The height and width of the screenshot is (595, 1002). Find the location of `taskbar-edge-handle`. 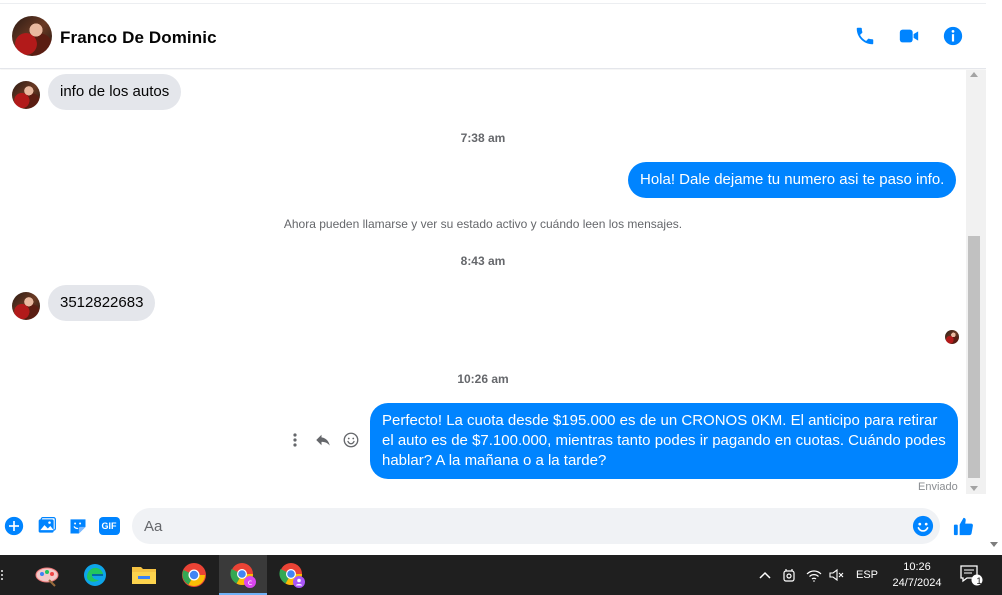

taskbar-edge-handle is located at coordinates (2, 575).